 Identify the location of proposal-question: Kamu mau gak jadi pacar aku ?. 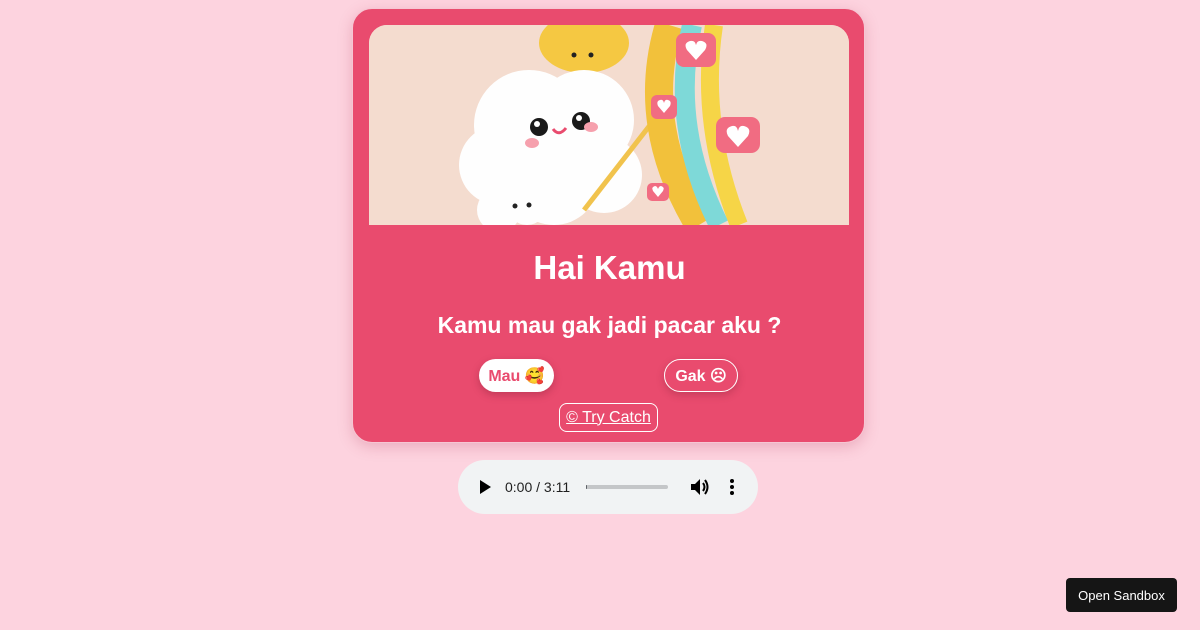
(609, 325).